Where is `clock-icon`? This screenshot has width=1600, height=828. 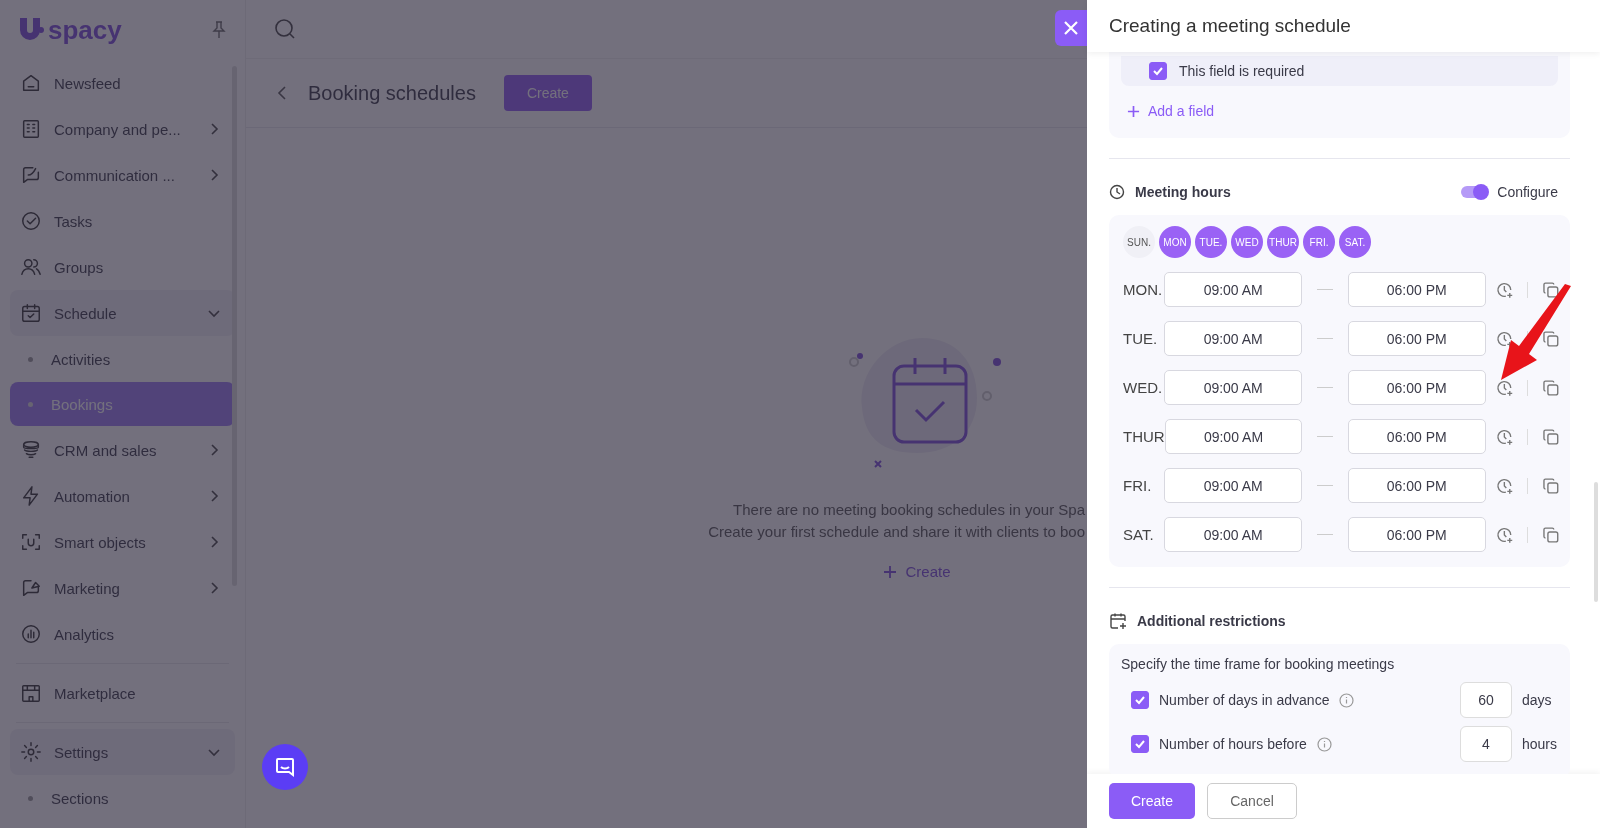 clock-icon is located at coordinates (1117, 192).